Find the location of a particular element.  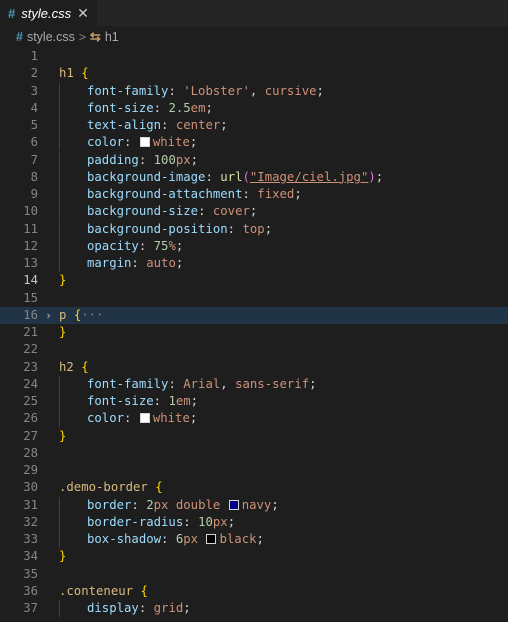

line-number: 10 is located at coordinates (30, 211).